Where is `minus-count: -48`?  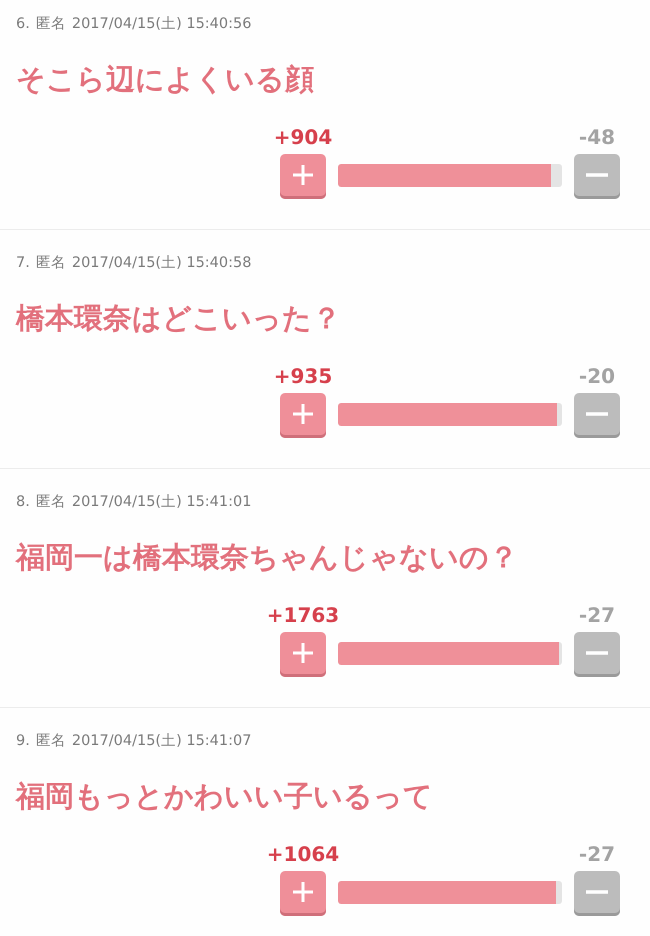
minus-count: -48 is located at coordinates (597, 137).